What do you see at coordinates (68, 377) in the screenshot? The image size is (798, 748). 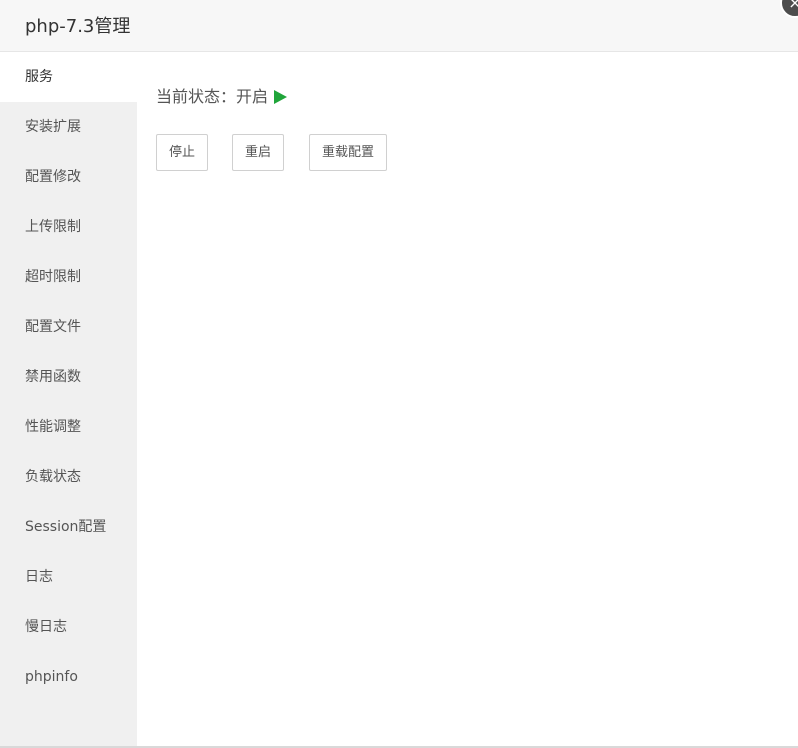 I see `sidebar-item-disabled-functions: 禁用函数` at bounding box center [68, 377].